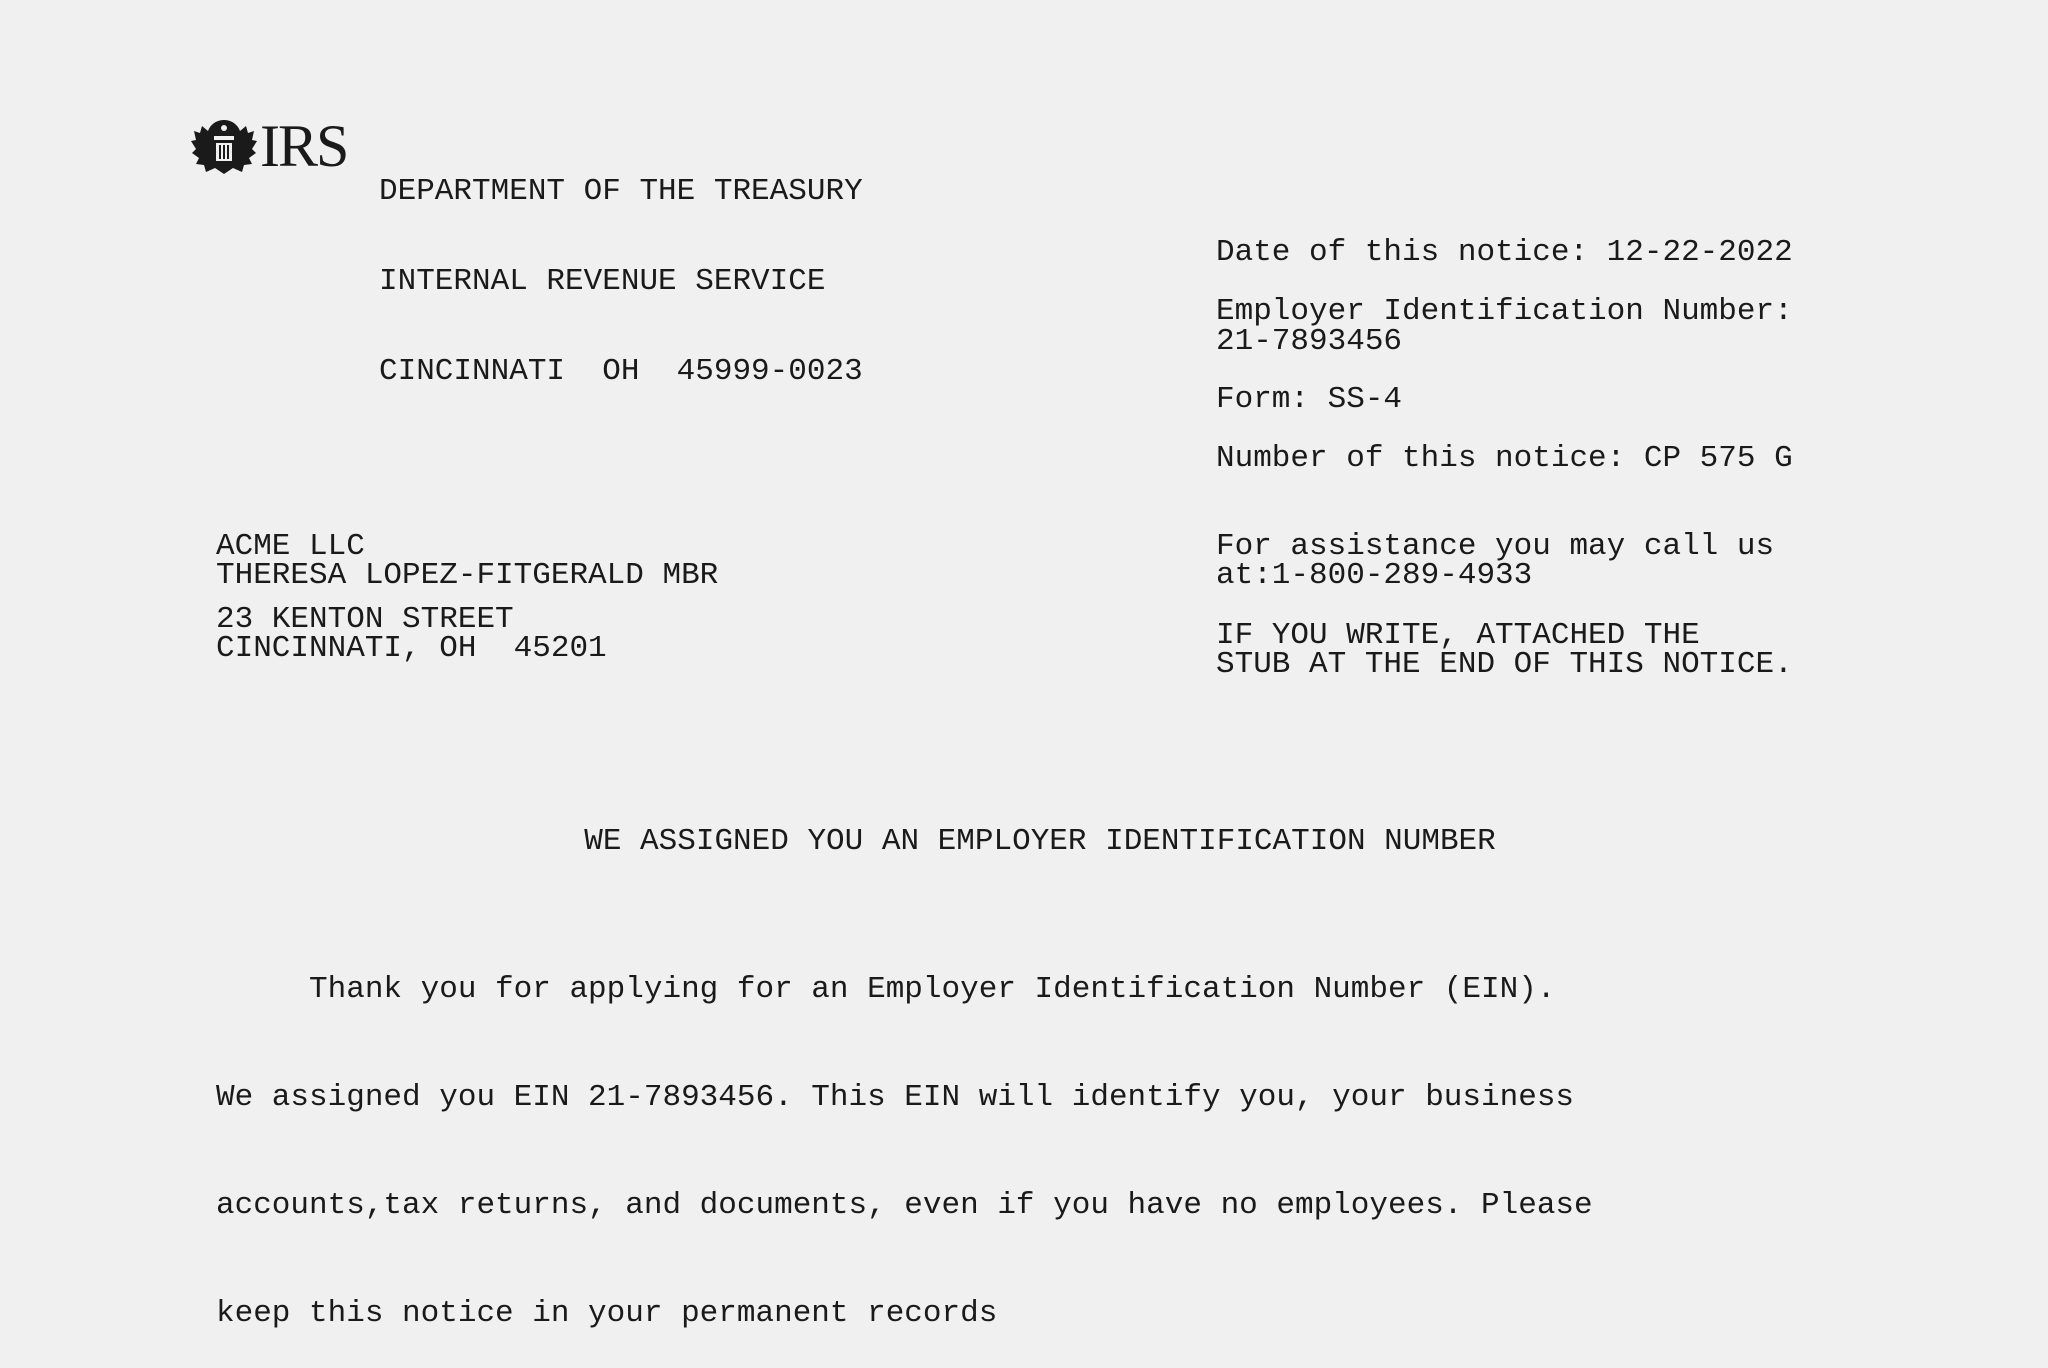 This screenshot has width=2048, height=1368. I want to click on ein-label: Employer Identification Number:, so click(1504, 311).